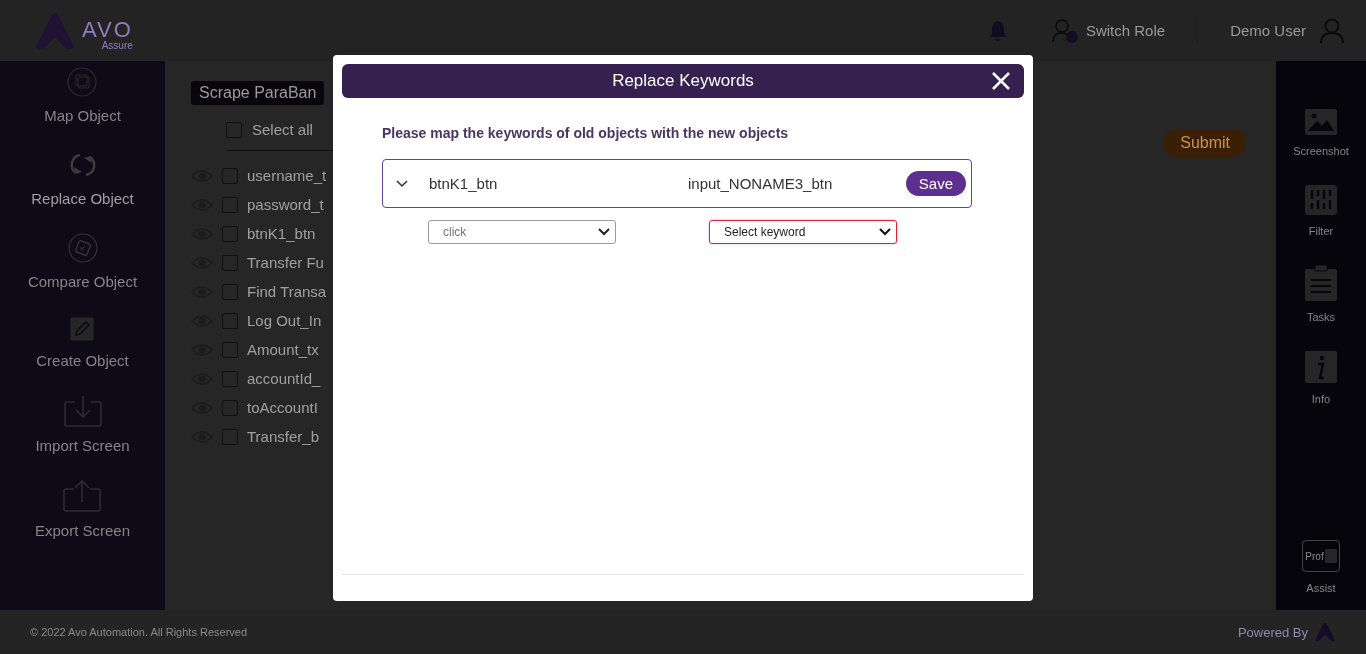  What do you see at coordinates (258, 93) in the screenshot?
I see `screen-title: Scrape ParaBan` at bounding box center [258, 93].